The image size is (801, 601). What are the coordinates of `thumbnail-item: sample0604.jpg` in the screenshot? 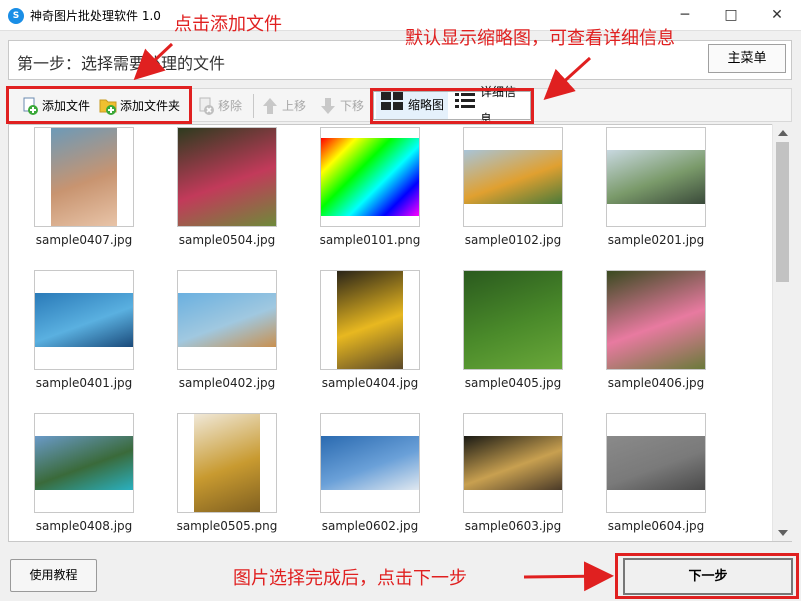 It's located at (646, 477).